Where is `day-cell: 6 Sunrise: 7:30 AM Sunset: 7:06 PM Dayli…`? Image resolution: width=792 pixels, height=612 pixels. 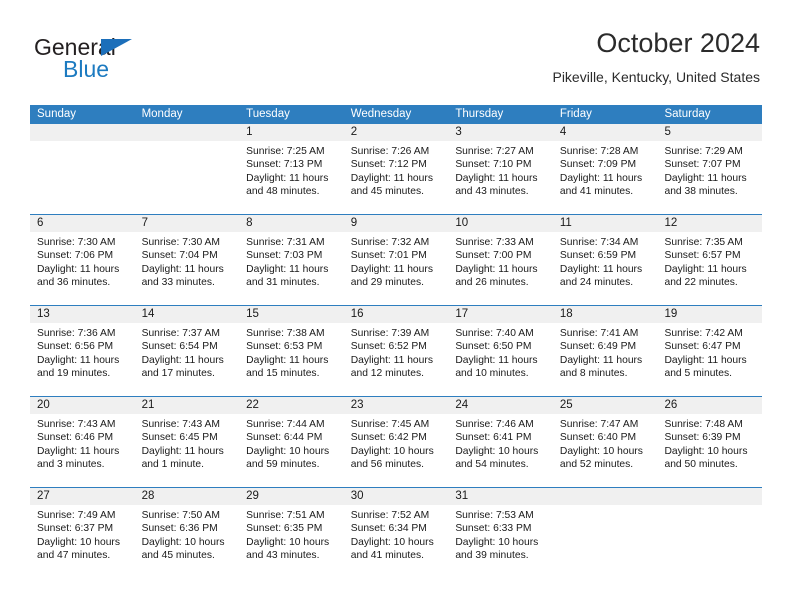 day-cell: 6 Sunrise: 7:30 AM Sunset: 7:06 PM Dayli… is located at coordinates (82, 260).